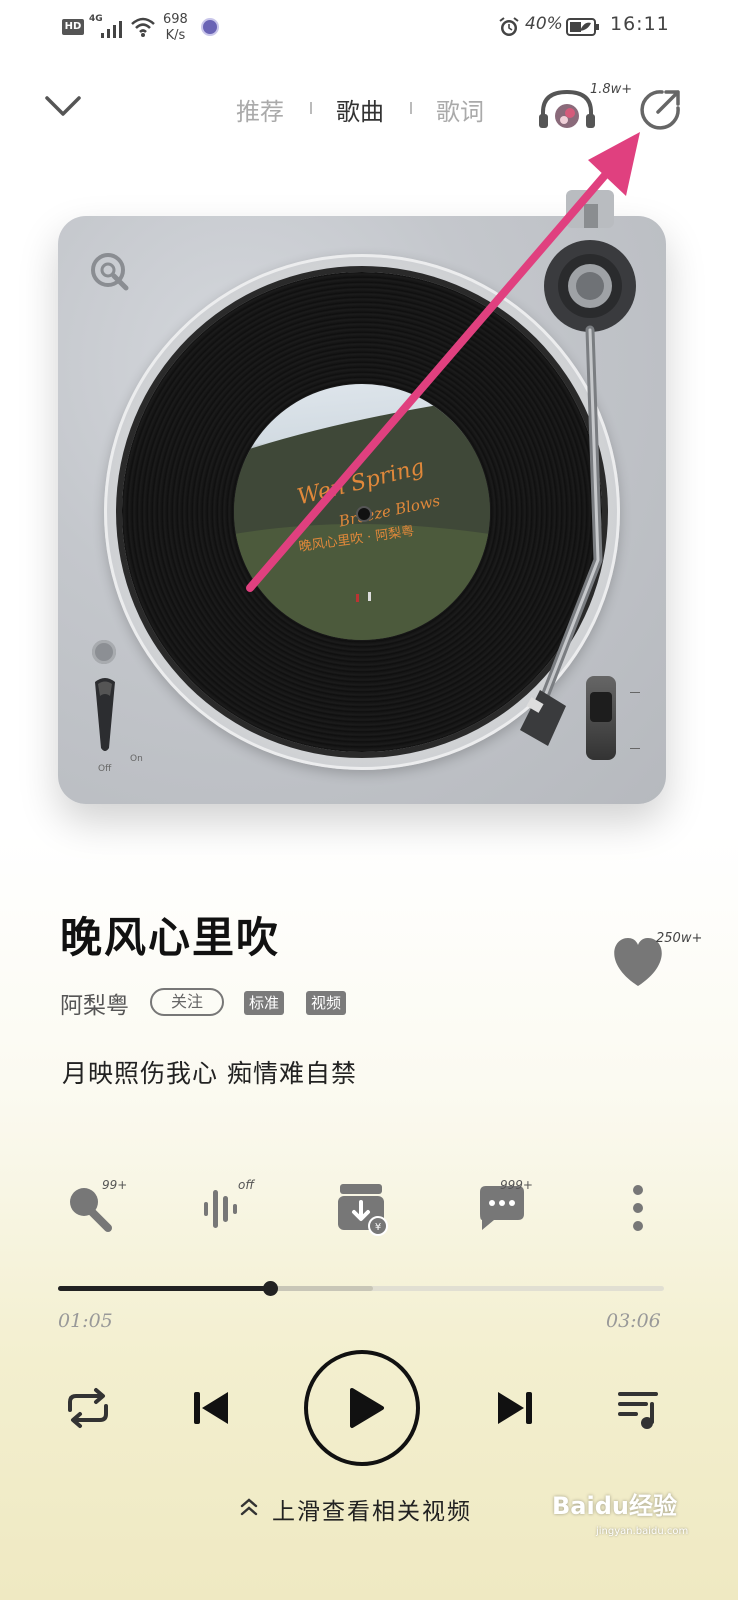  Describe the element at coordinates (660, 110) in the screenshot. I see `share-icon` at that location.